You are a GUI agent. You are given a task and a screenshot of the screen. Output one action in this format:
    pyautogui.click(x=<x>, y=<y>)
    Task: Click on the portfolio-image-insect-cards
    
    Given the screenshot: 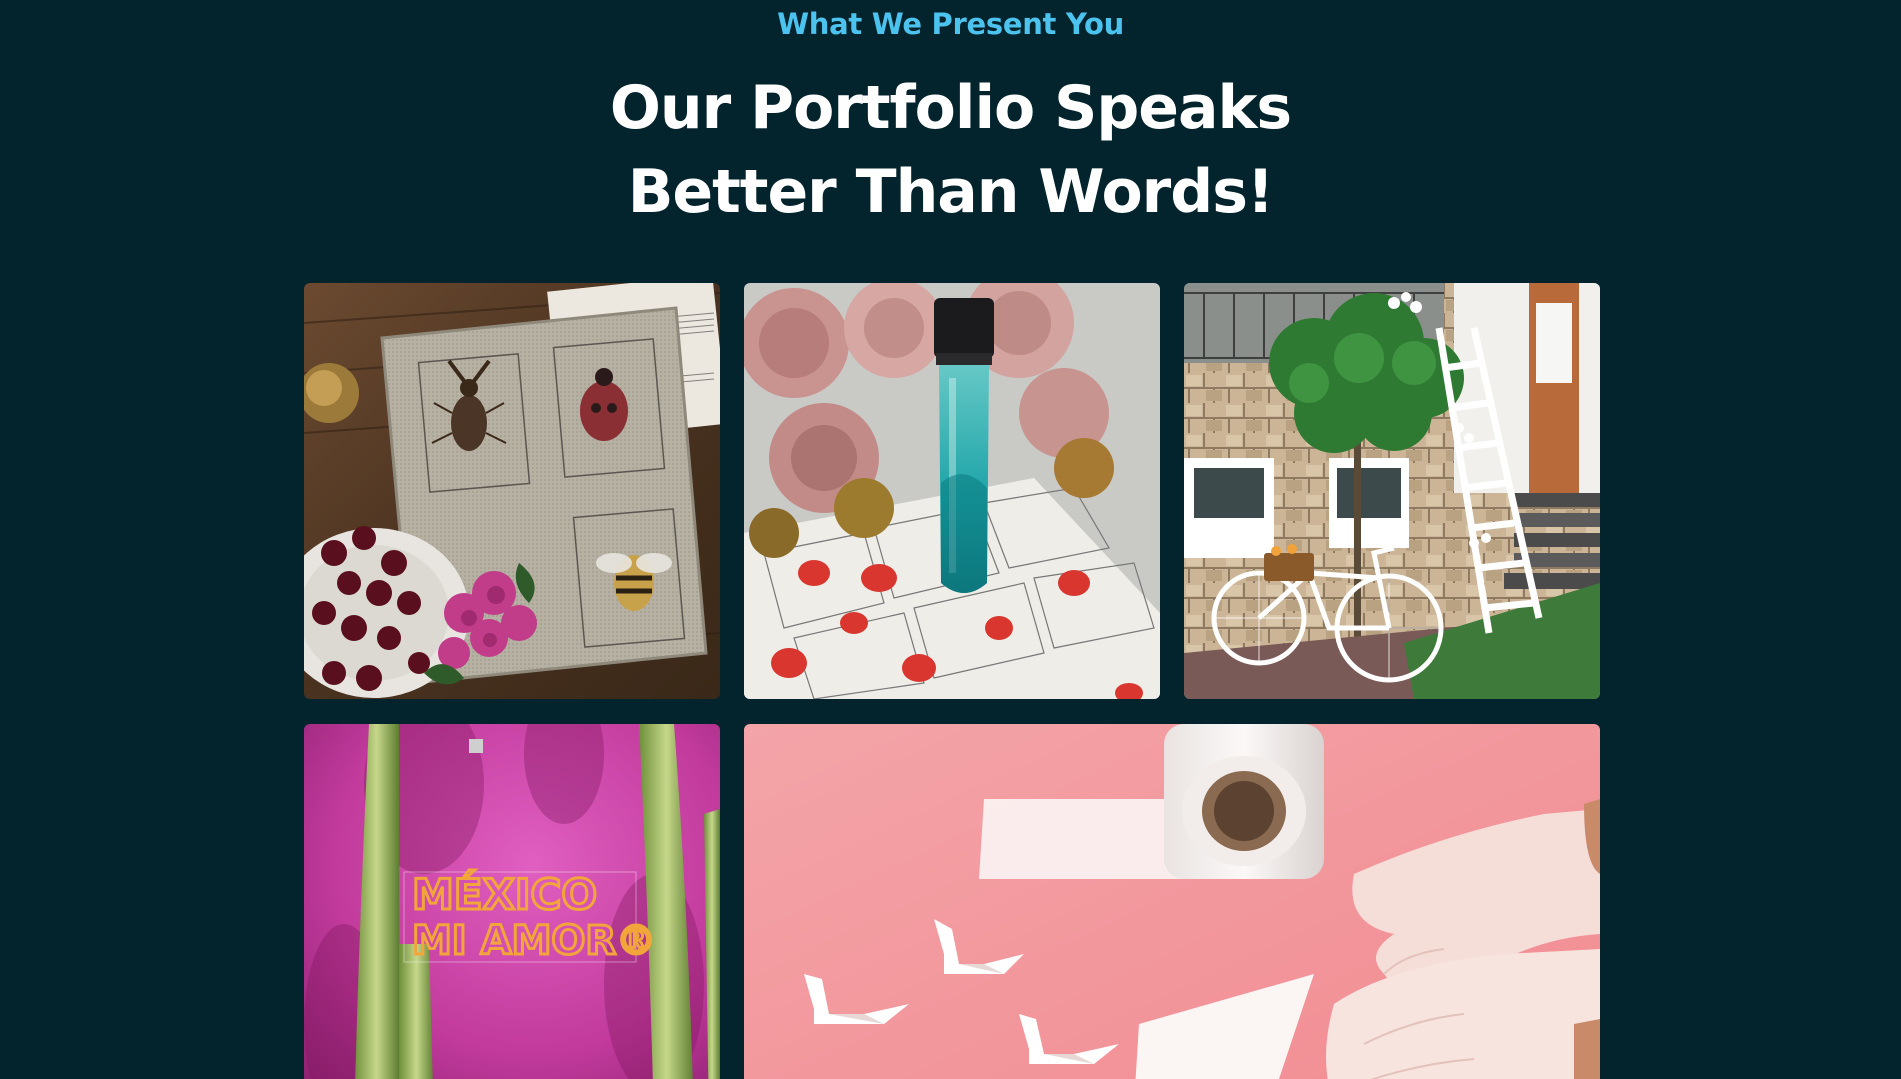 What is the action you would take?
    pyautogui.click(x=512, y=491)
    